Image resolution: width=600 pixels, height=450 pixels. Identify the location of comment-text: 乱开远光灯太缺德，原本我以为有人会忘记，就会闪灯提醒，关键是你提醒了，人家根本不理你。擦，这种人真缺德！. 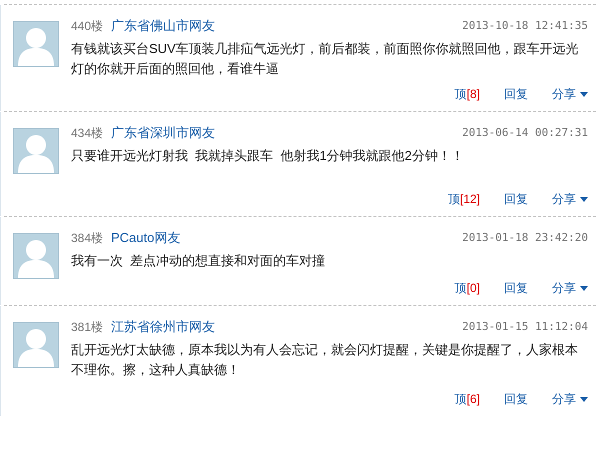
(325, 360).